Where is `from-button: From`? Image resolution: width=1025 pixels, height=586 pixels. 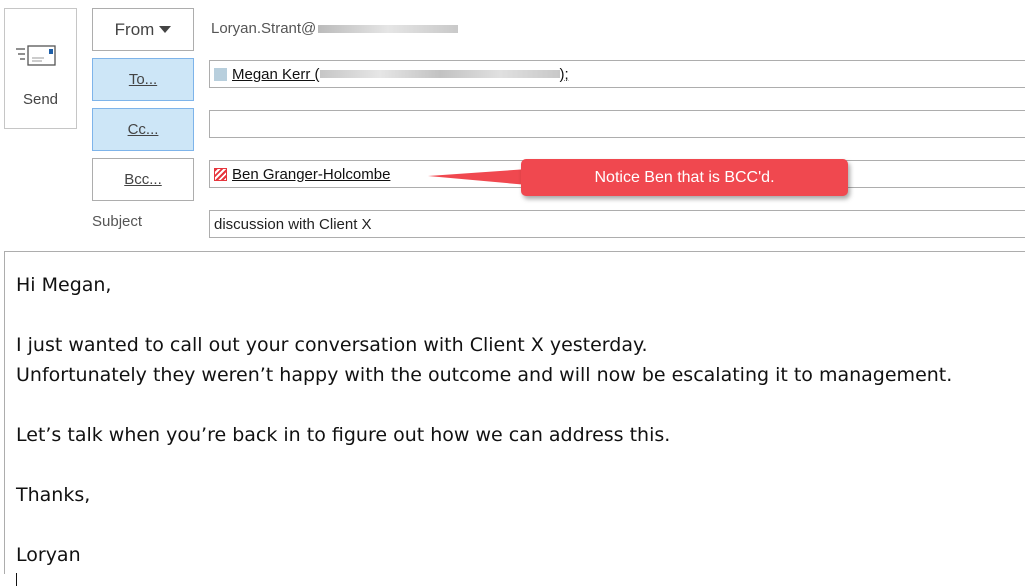
from-button: From is located at coordinates (143, 29).